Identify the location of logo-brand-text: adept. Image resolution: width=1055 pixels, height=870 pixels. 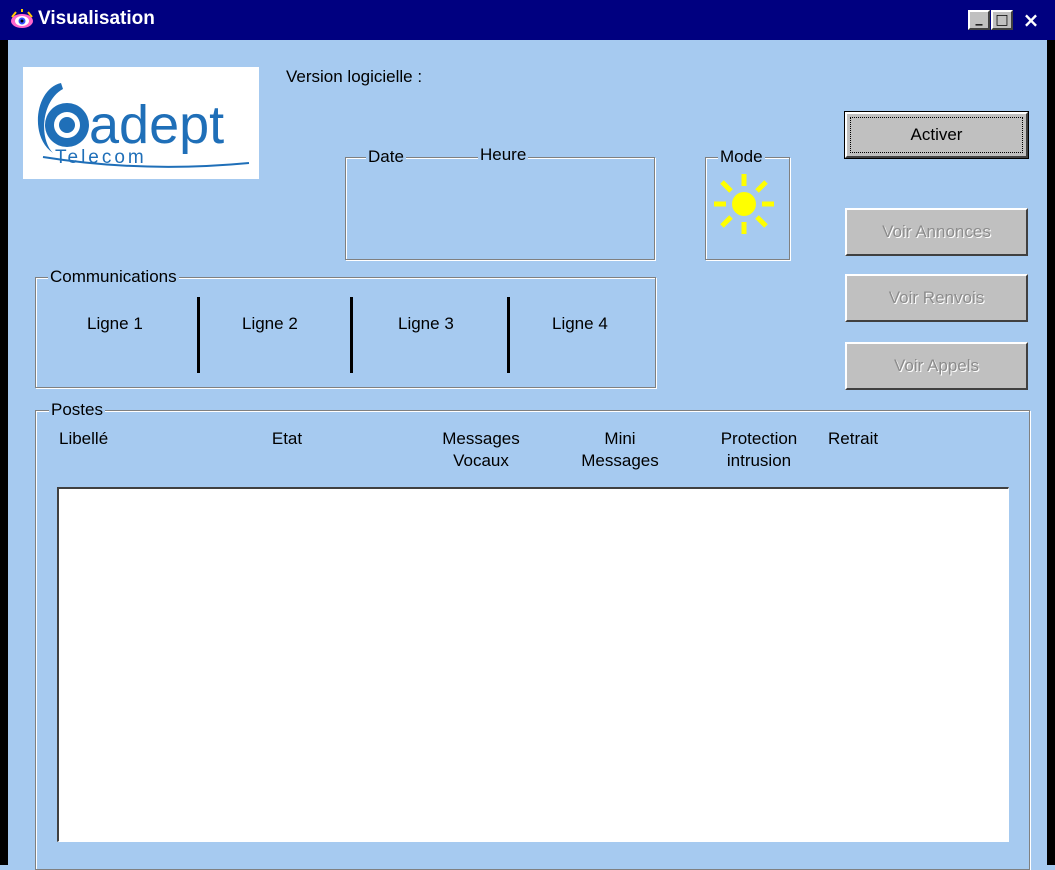
(156, 125).